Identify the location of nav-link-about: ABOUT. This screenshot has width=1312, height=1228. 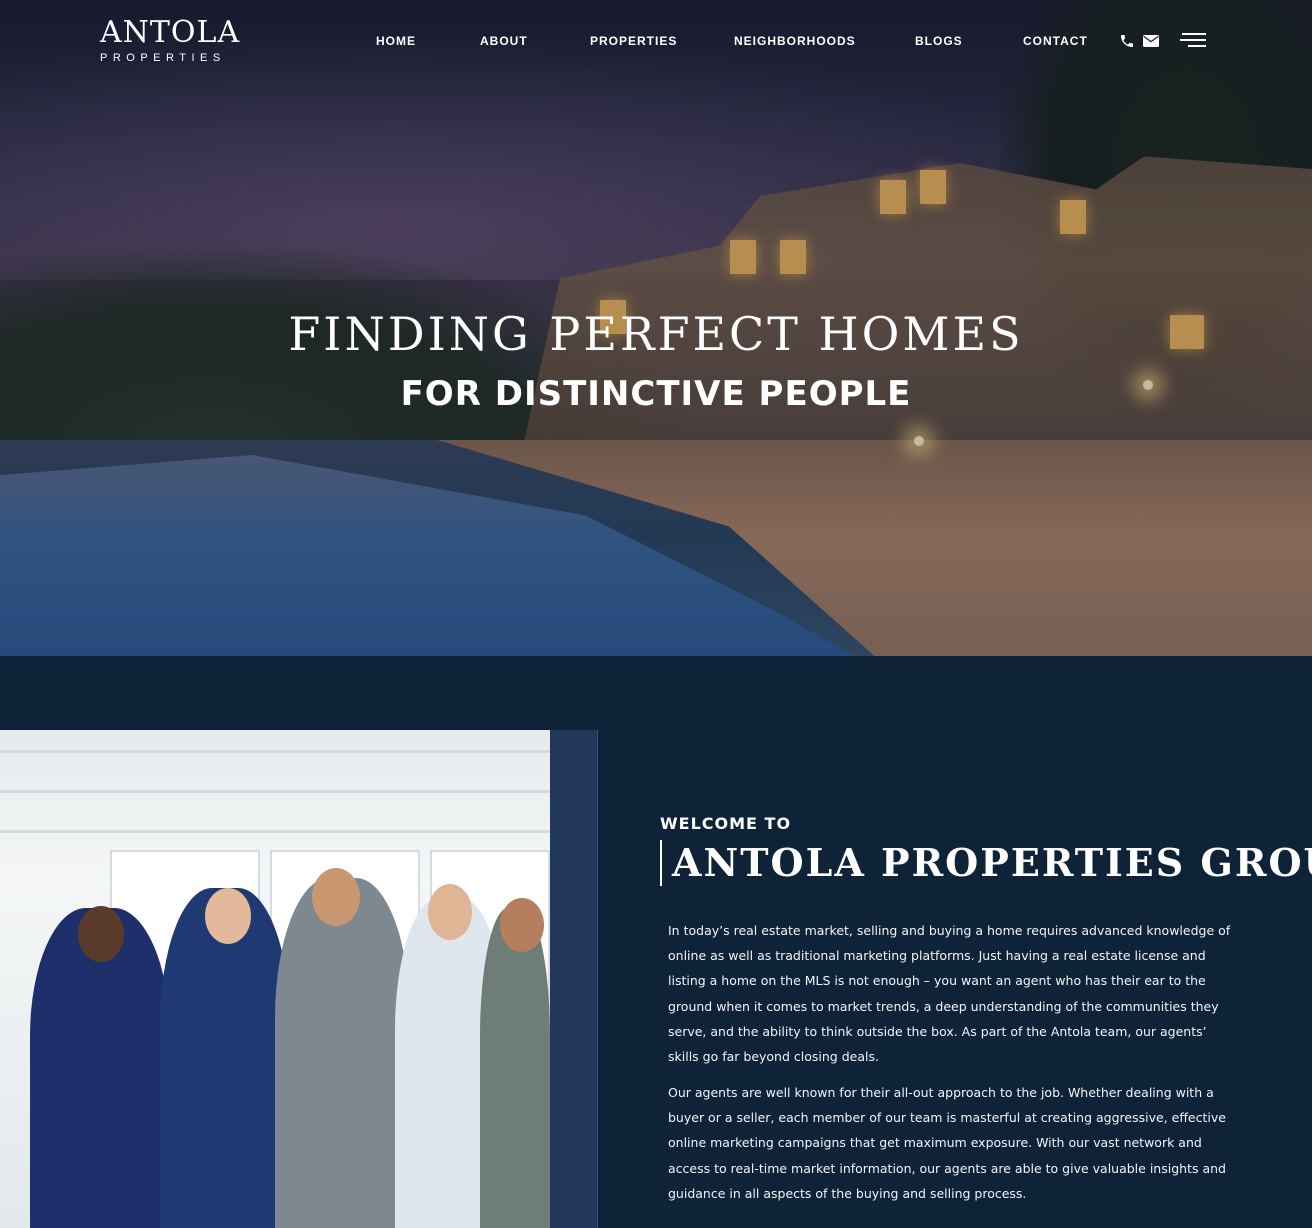
(504, 41).